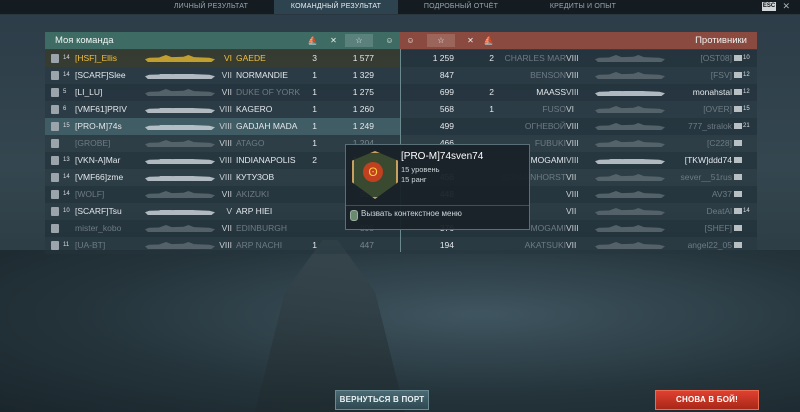 This screenshot has width=800, height=412. I want to click on tab-detailed-report: ПОДРОБНЫЙ ОТЧЁТ, so click(461, 7).